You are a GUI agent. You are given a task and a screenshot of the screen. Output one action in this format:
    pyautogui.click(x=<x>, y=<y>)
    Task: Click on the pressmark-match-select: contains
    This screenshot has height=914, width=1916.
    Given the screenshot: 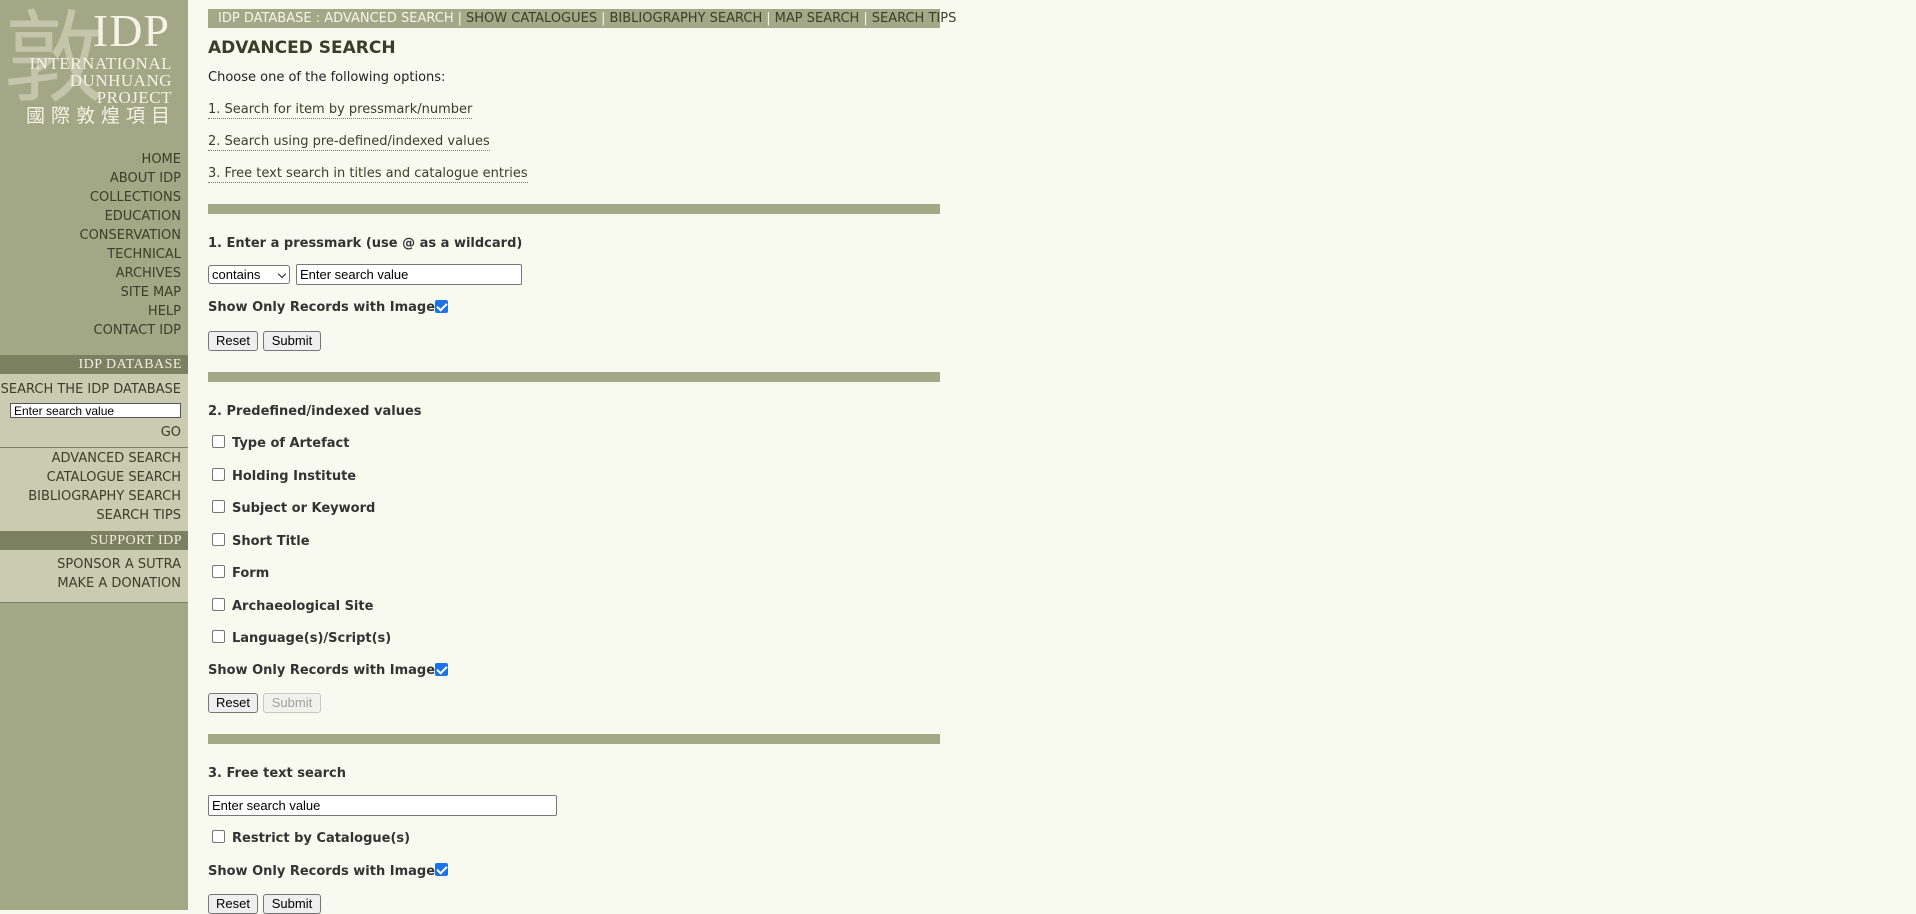 What is the action you would take?
    pyautogui.click(x=249, y=274)
    